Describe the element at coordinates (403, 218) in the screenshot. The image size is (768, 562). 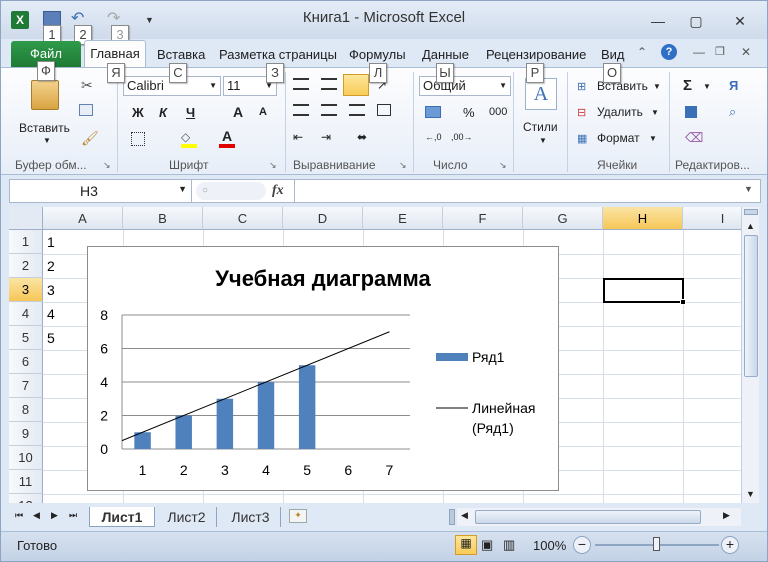
I see `column-header-e: E` at that location.